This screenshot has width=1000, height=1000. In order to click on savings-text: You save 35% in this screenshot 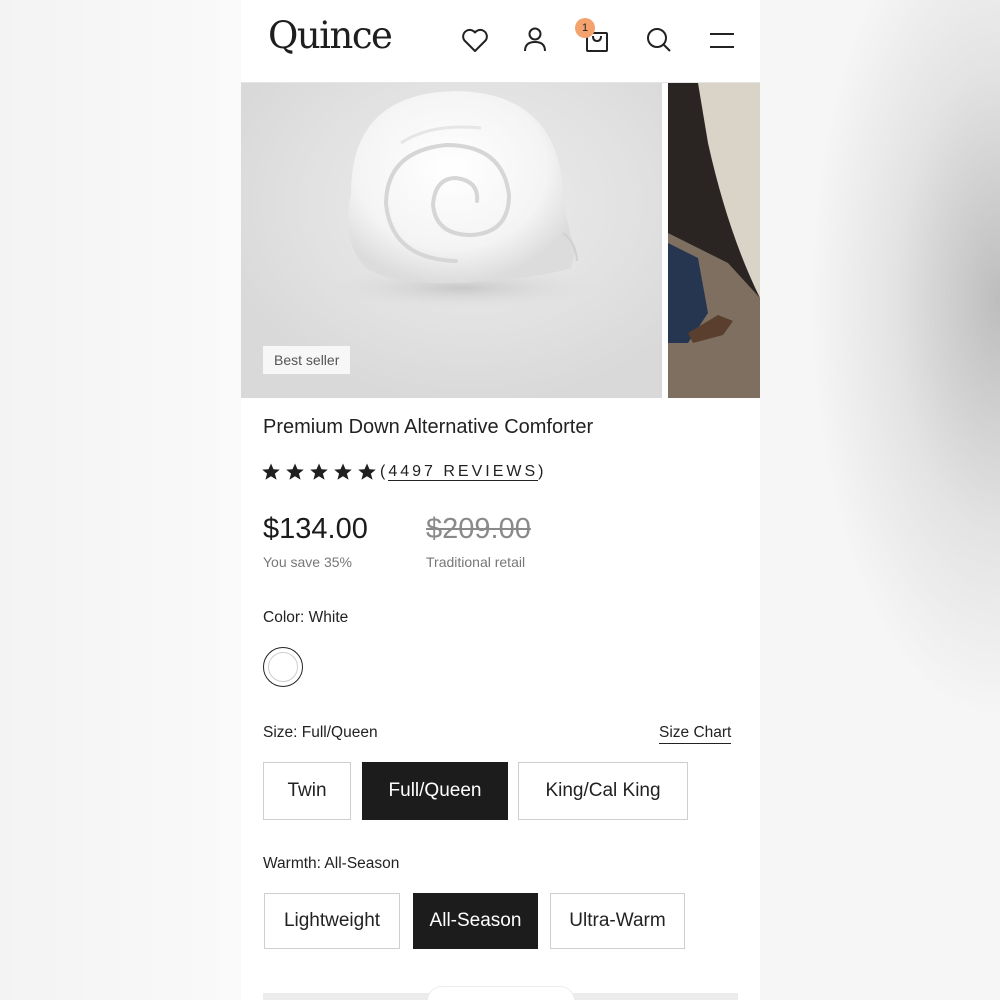, I will do `click(307, 562)`.